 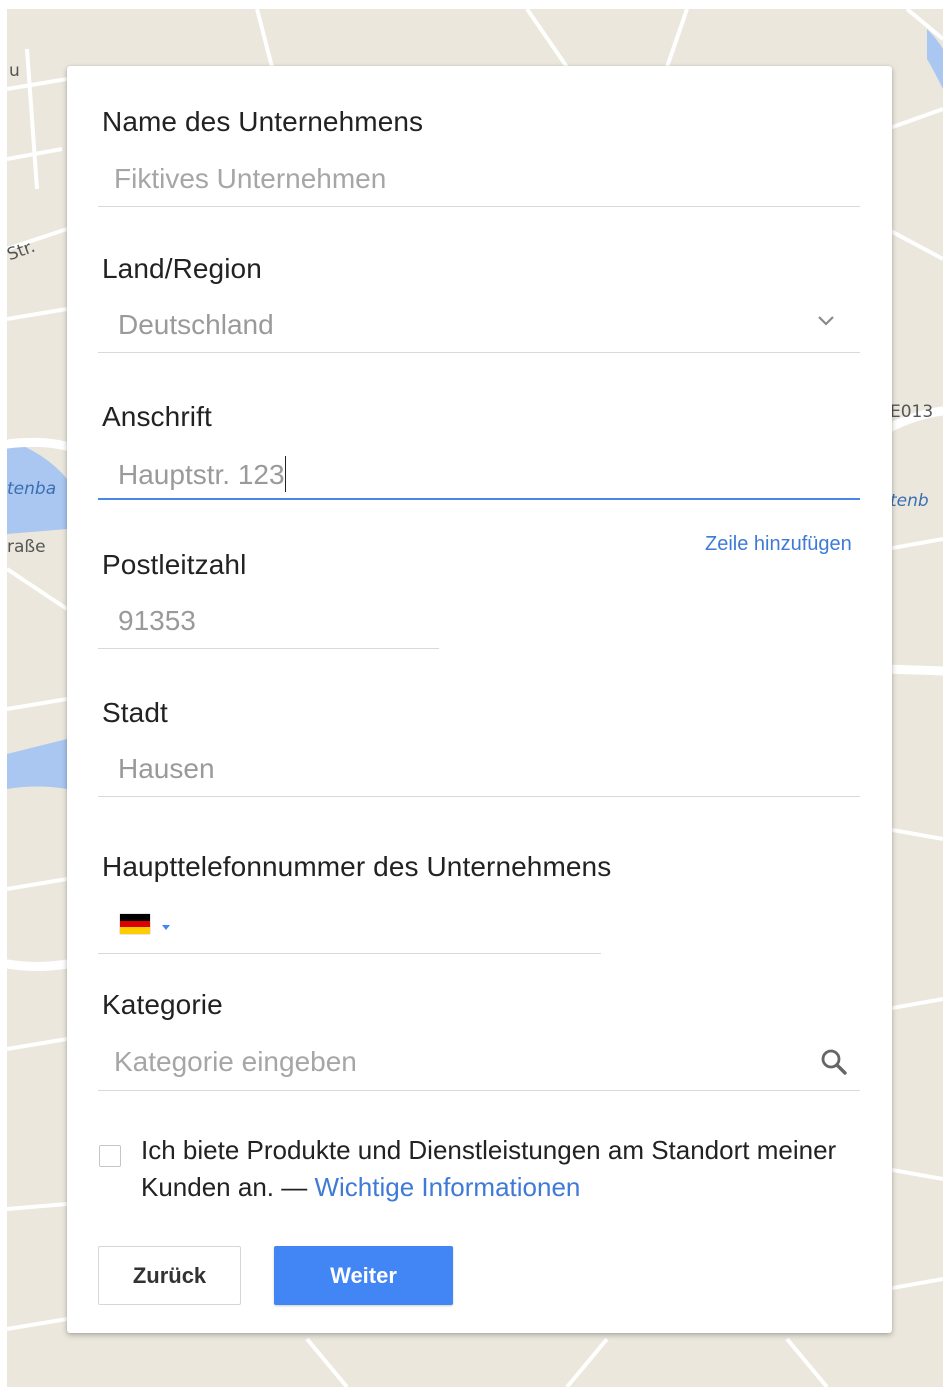 What do you see at coordinates (479, 1090) in the screenshot?
I see `category-underline` at bounding box center [479, 1090].